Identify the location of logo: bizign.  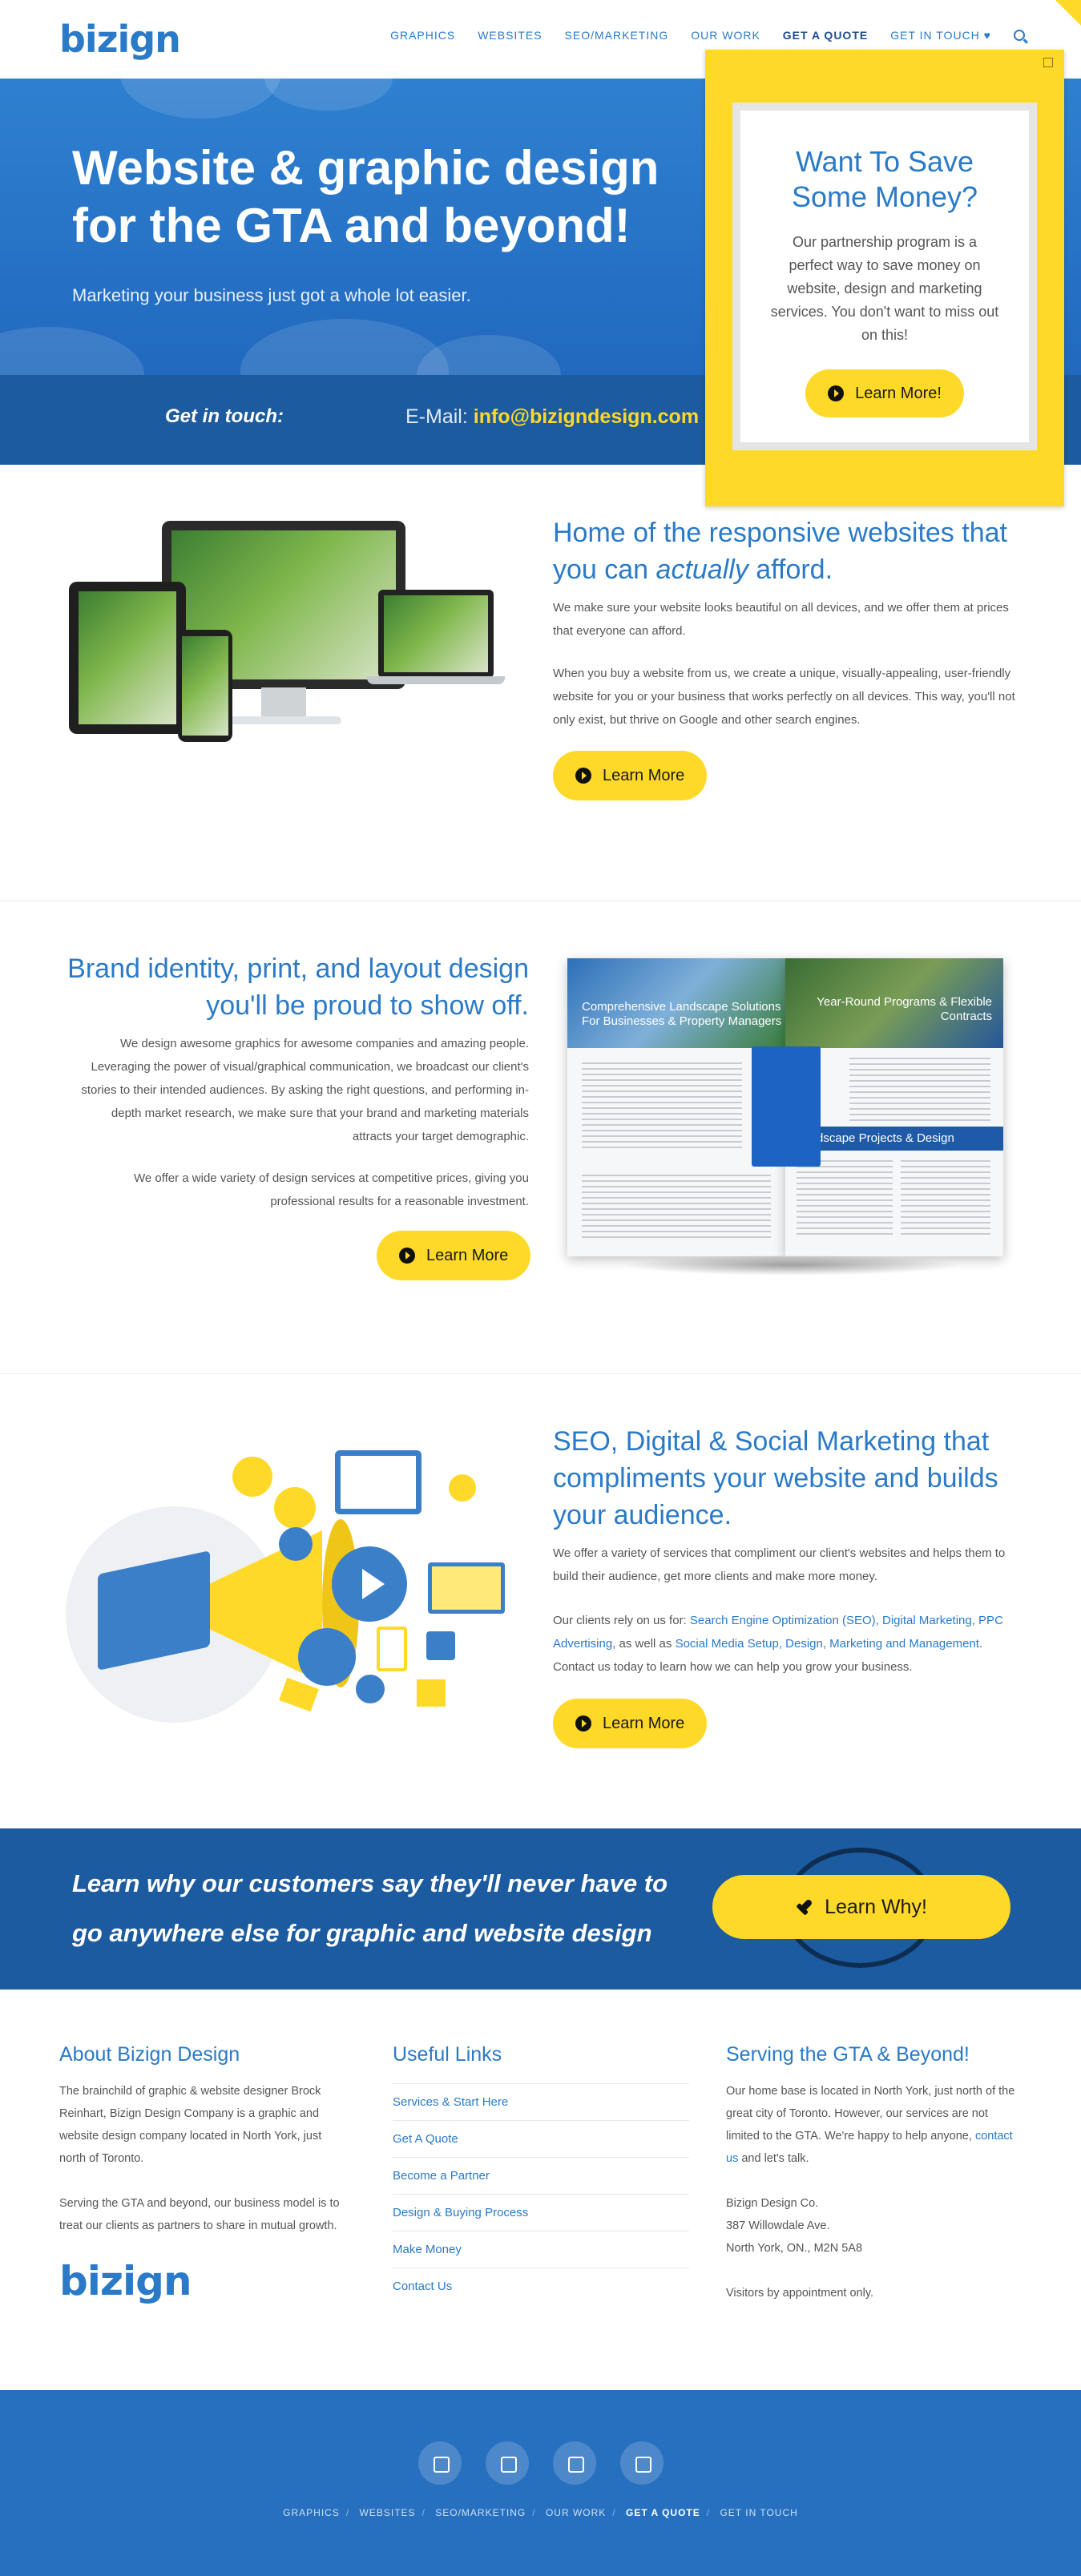
(120, 39).